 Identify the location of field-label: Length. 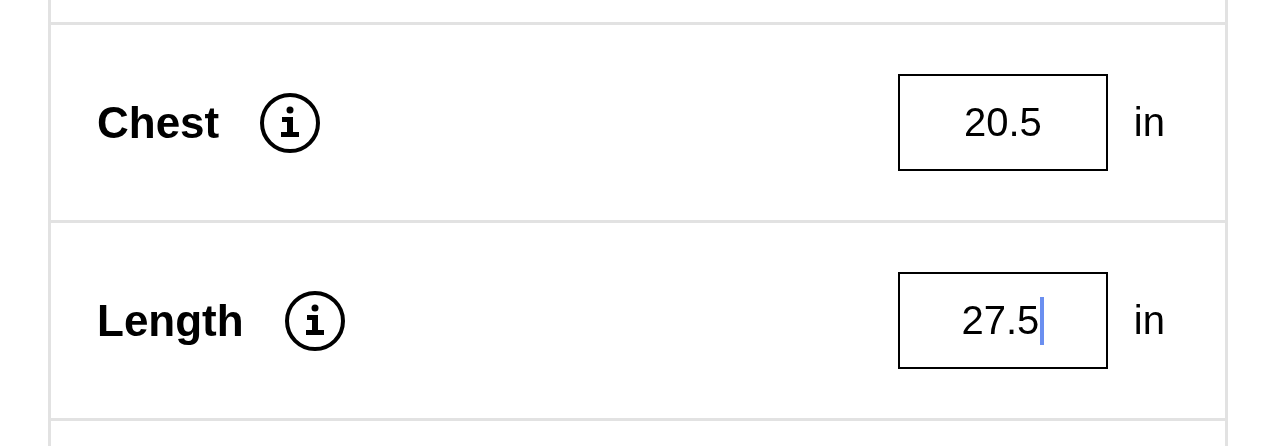
(170, 320).